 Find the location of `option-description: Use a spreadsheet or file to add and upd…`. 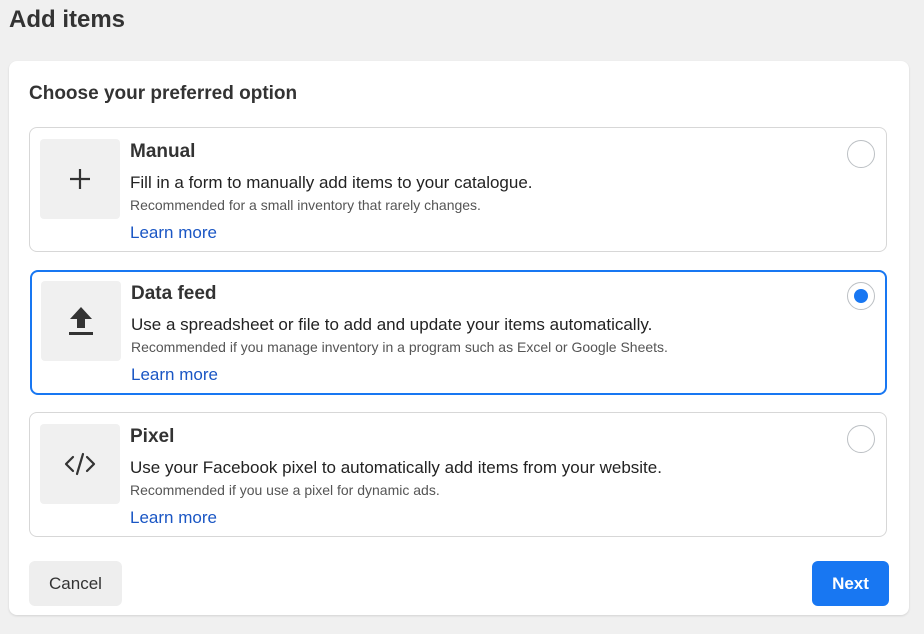

option-description: Use a spreadsheet or file to add and upd… is located at coordinates (392, 324).